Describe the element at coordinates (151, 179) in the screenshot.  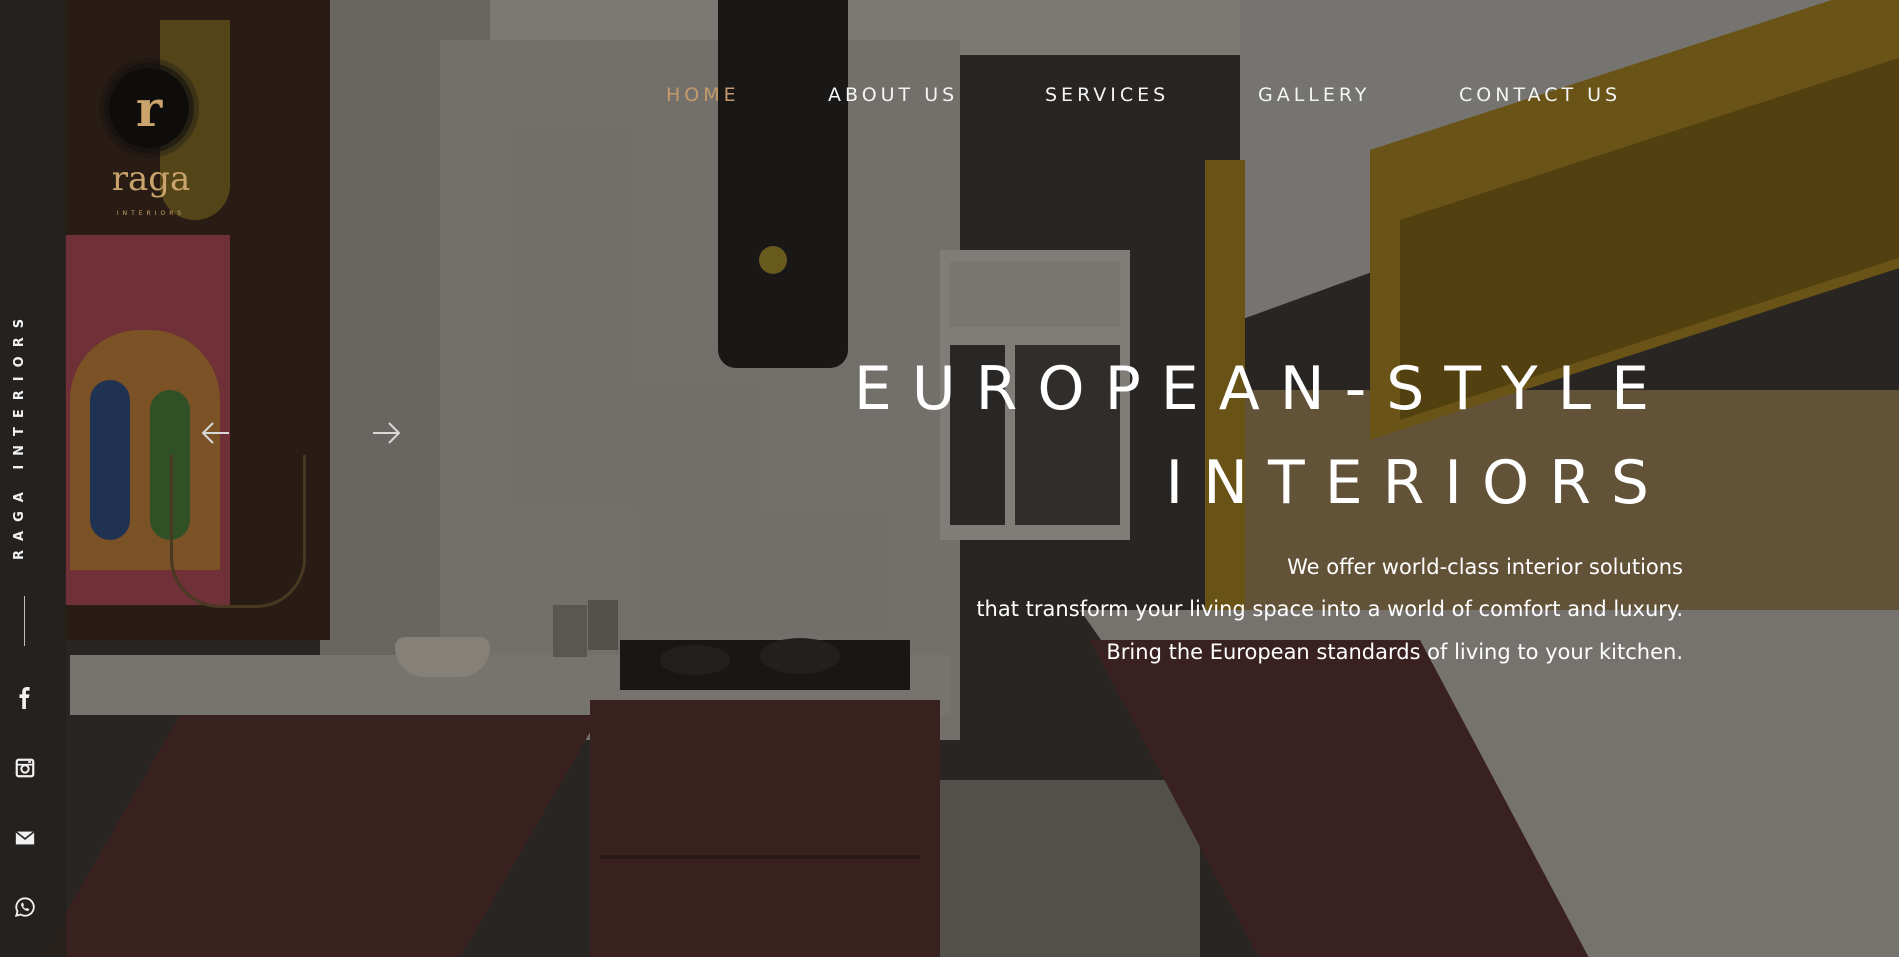
I see `logo-wordmark: raga` at that location.